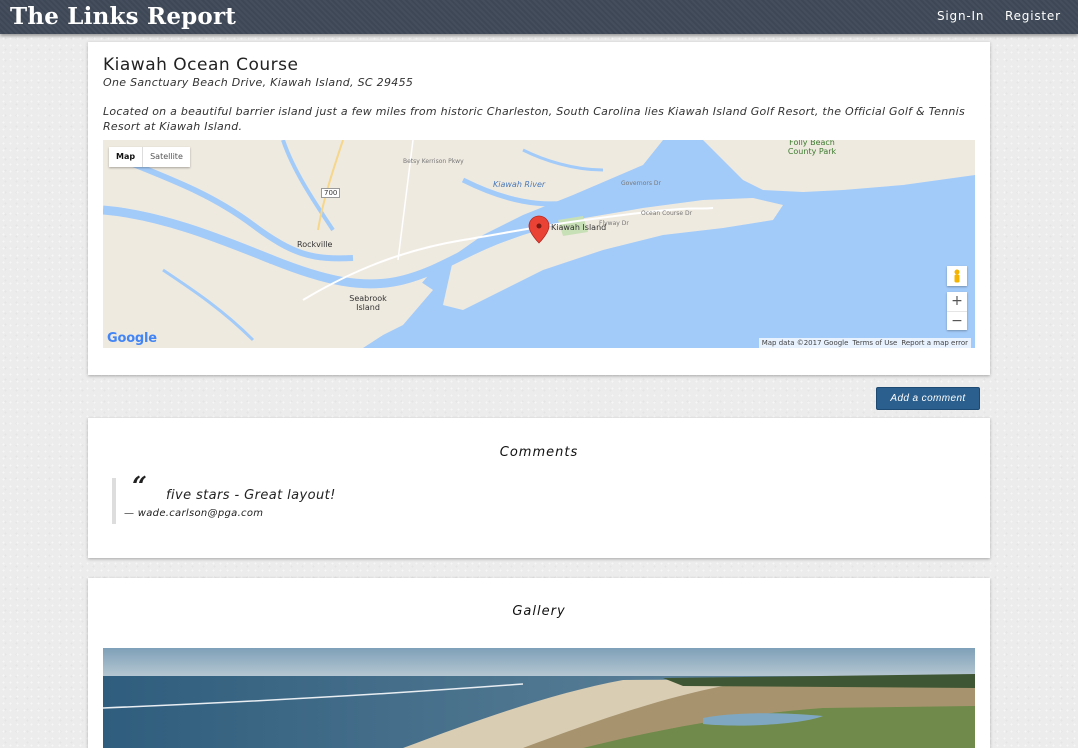 Image resolution: width=1078 pixels, height=748 pixels. What do you see at coordinates (957, 276) in the screenshot?
I see `pegman-icon` at bounding box center [957, 276].